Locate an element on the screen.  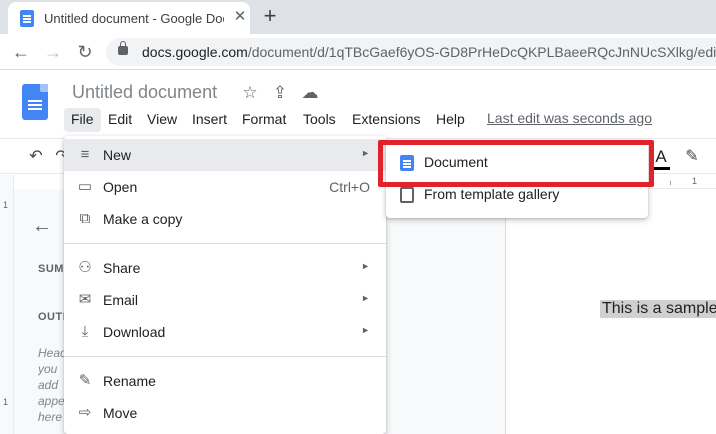
new-document-icon: ≡ is located at coordinates (85, 154).